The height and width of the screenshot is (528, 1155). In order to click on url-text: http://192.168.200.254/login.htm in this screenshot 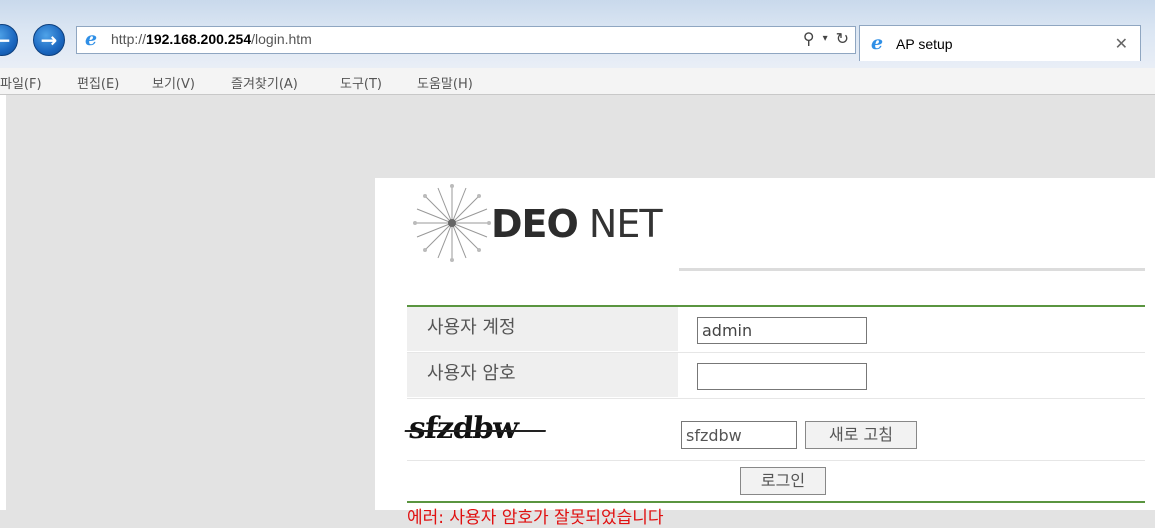, I will do `click(211, 39)`.